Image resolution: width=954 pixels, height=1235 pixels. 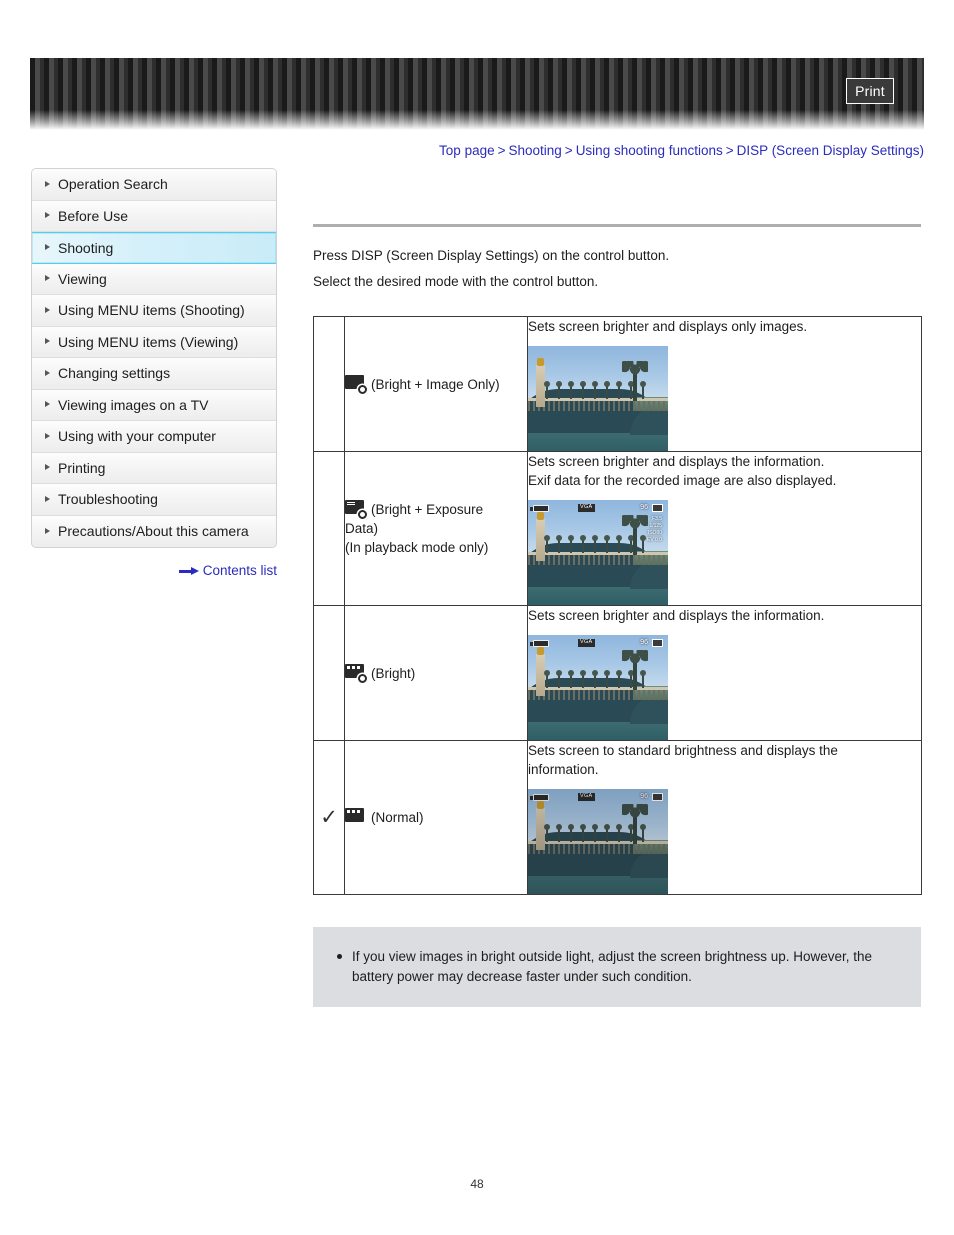 What do you see at coordinates (114, 373) in the screenshot?
I see `sidebar-item-label: Changing settings` at bounding box center [114, 373].